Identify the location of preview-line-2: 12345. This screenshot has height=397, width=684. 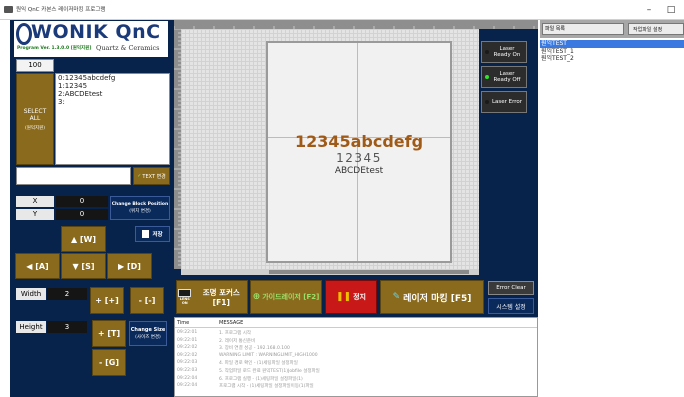
(359, 158).